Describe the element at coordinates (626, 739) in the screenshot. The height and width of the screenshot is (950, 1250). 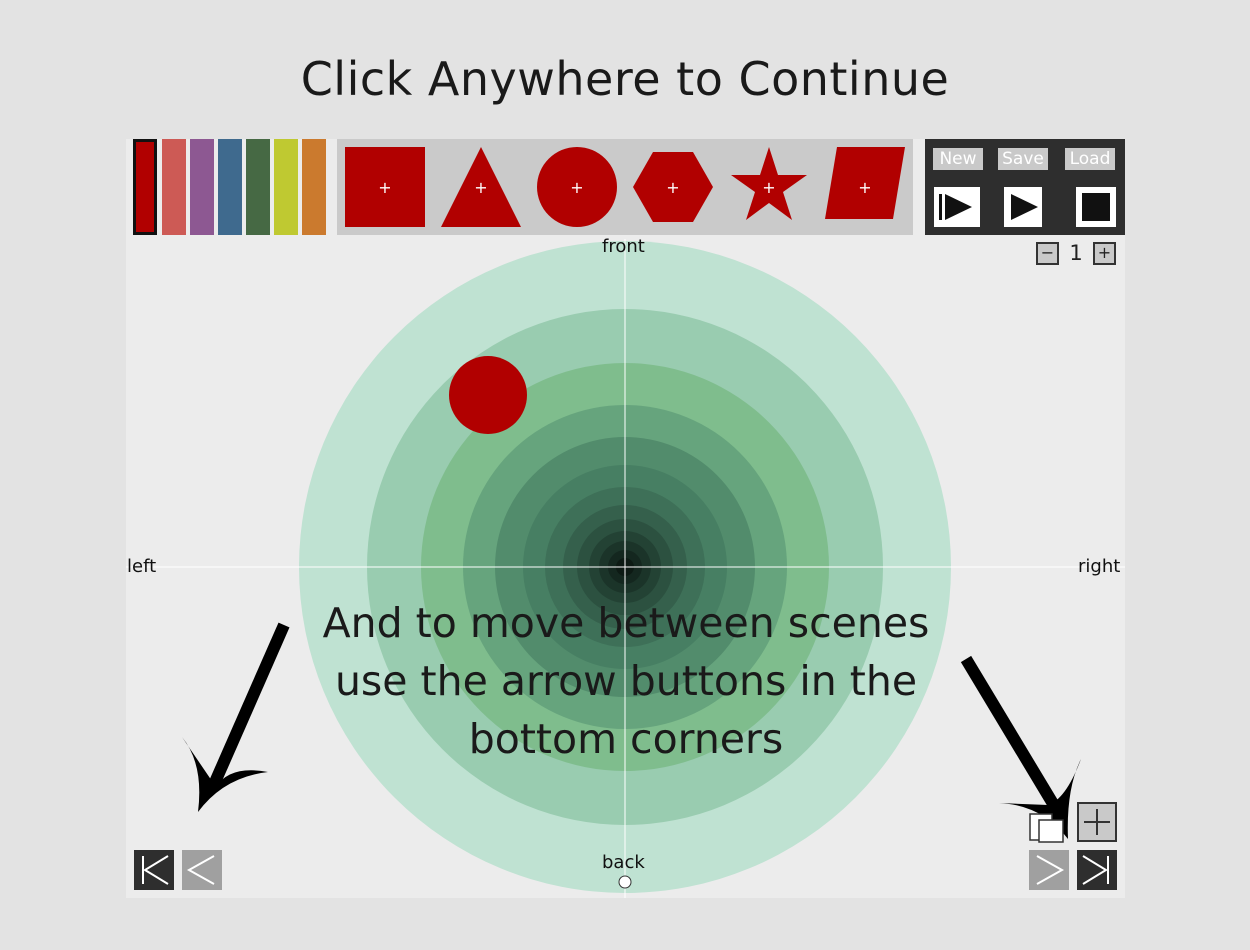
I see `instruction-line: bottom corners` at that location.